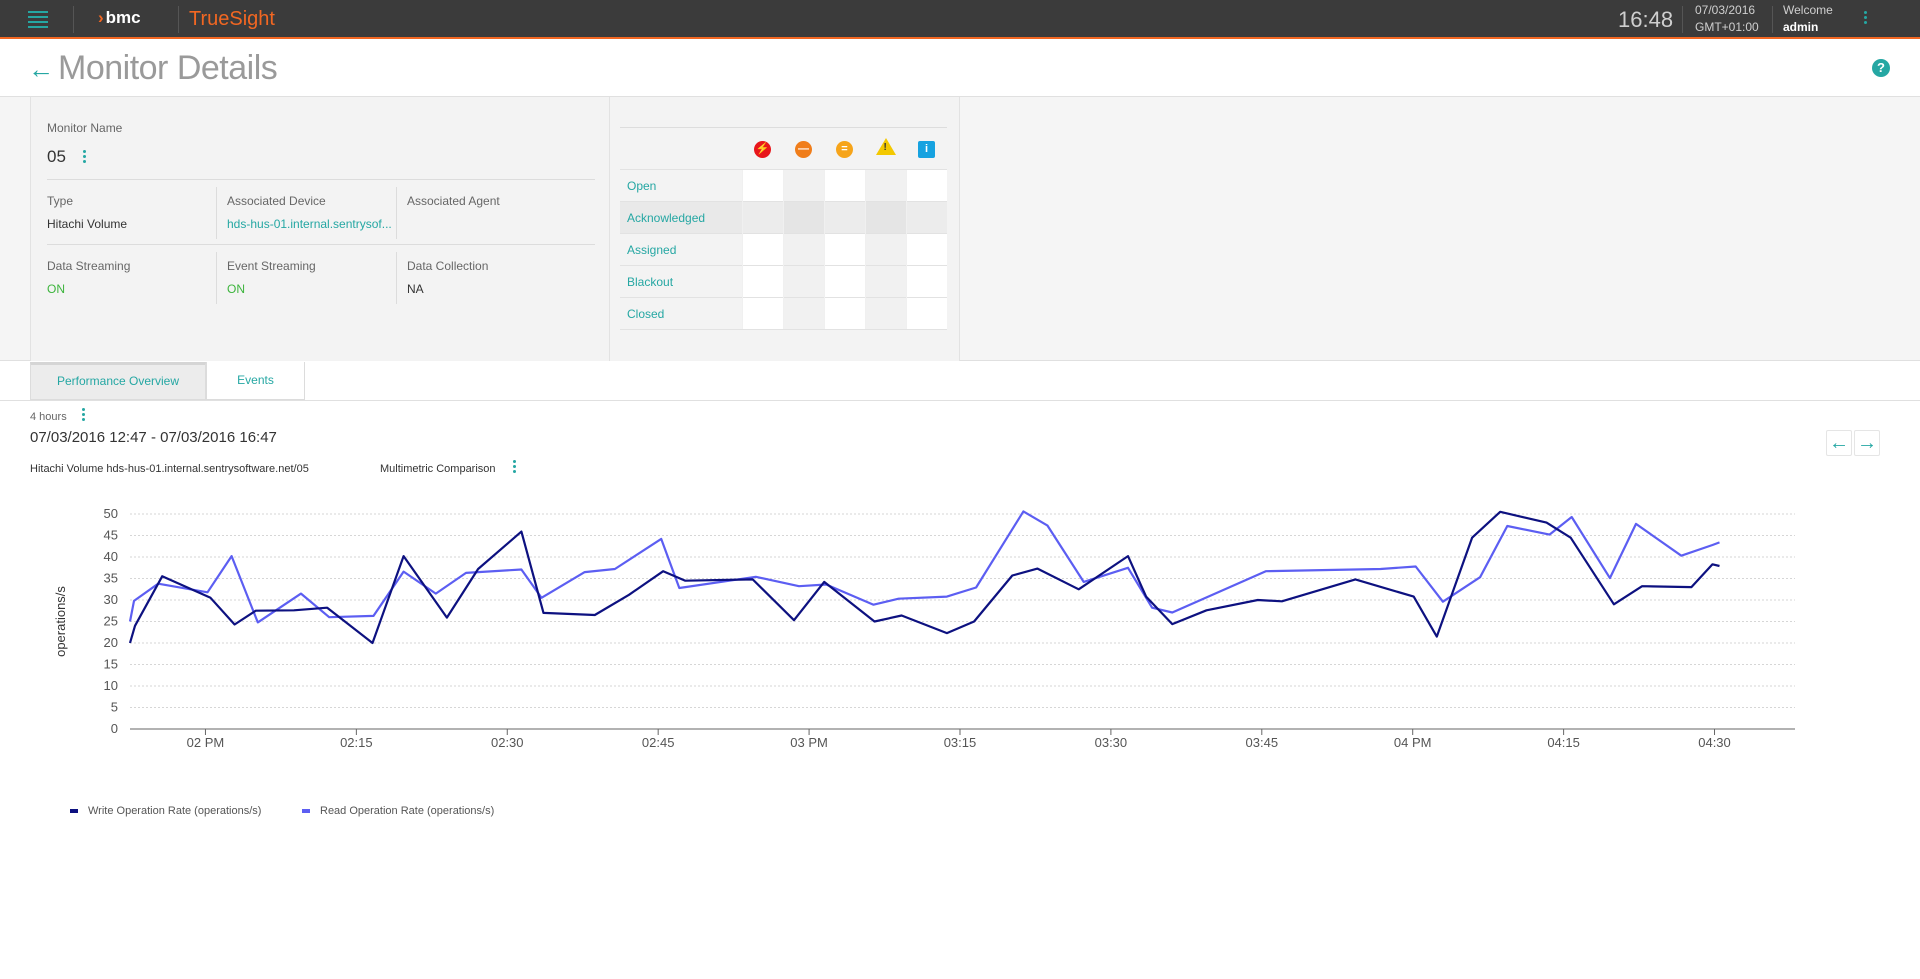  Describe the element at coordinates (232, 19) in the screenshot. I see `truesight-logo: TrueSight` at that location.